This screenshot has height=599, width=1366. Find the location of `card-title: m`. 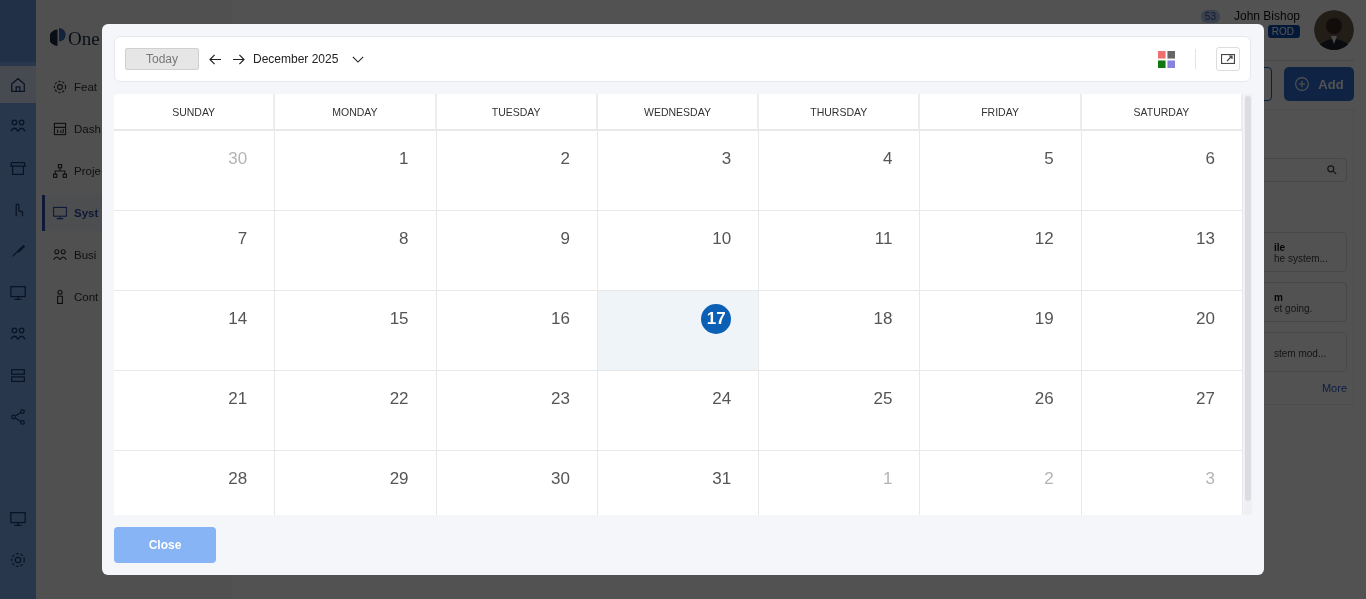

card-title: m is located at coordinates (1279, 297).